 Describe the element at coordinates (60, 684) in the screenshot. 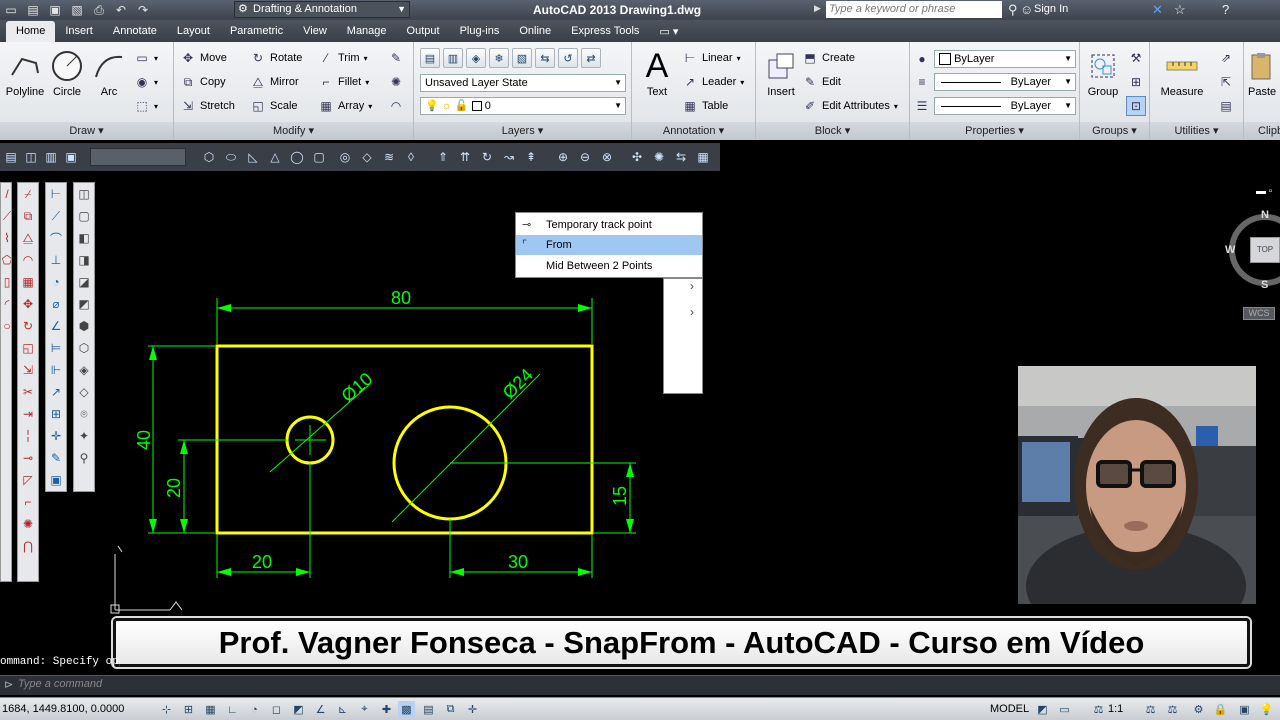

I see `command-input: Type a command` at that location.